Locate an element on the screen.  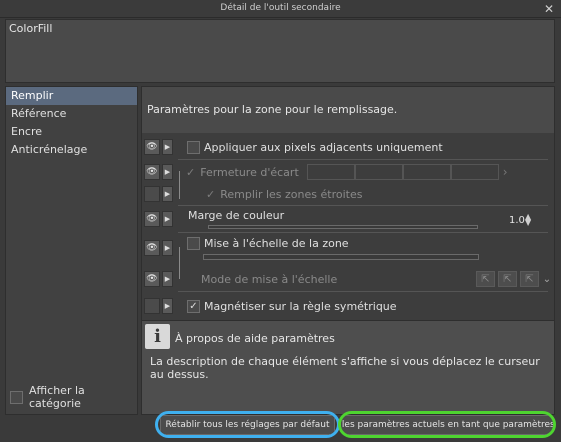
window-title: Détail de l'outil secondaire is located at coordinates (280, 8).